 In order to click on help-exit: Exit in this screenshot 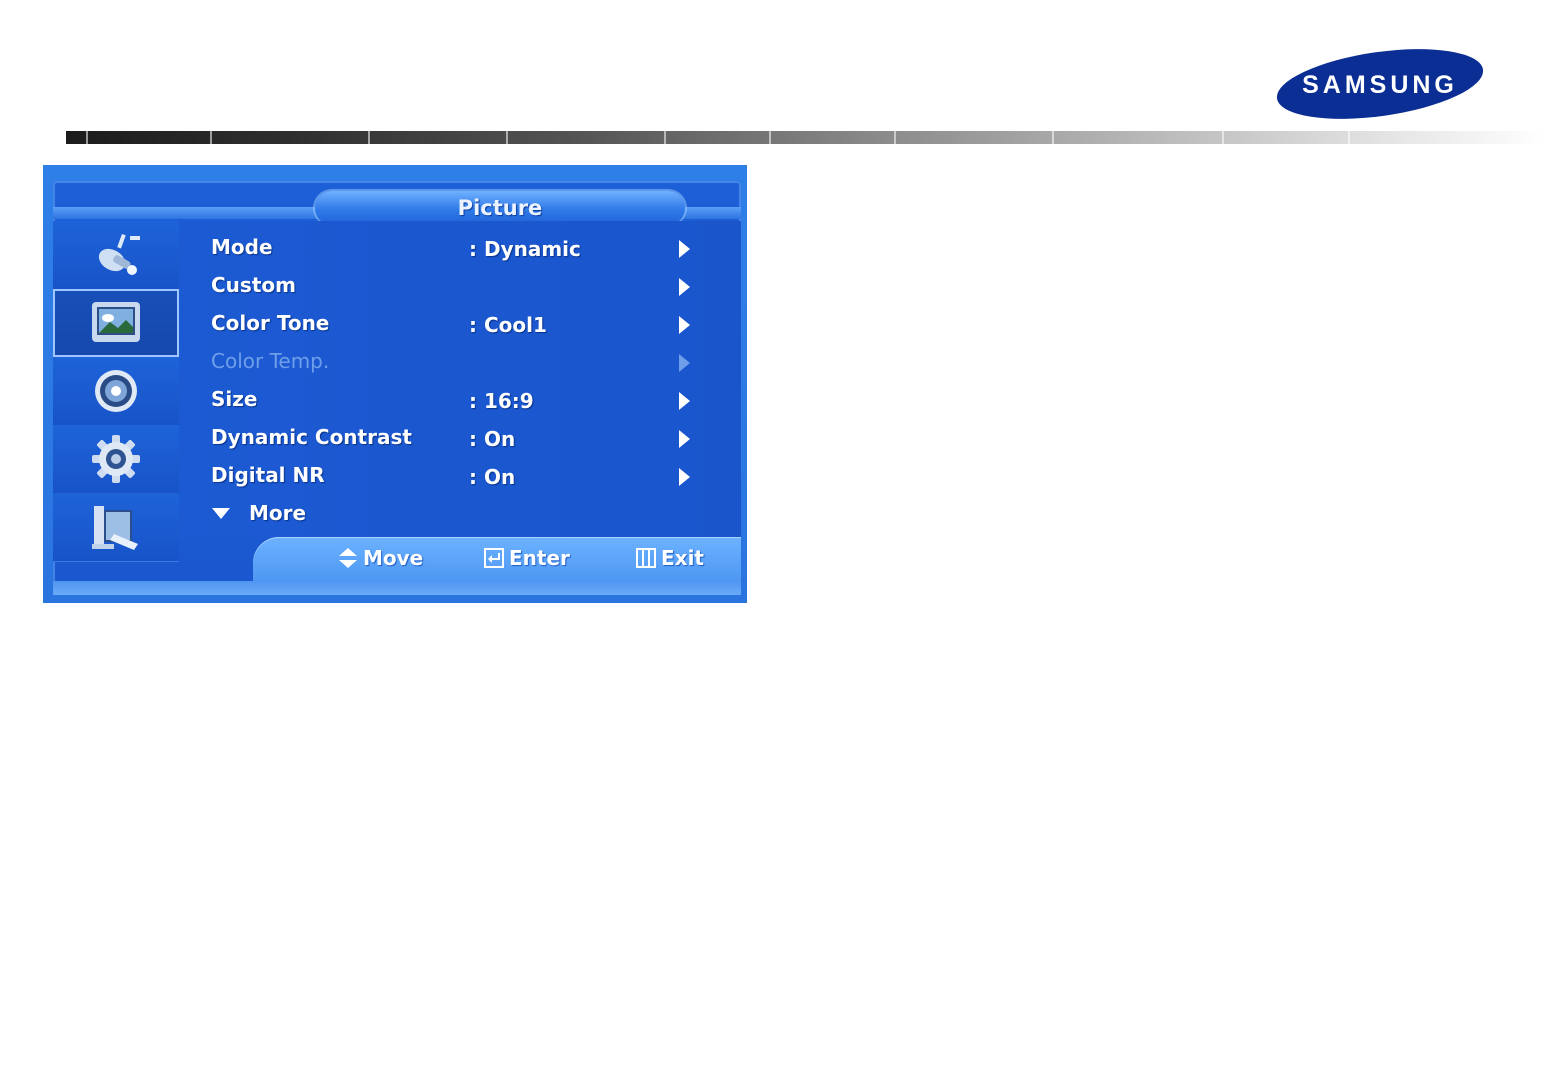, I will do `click(669, 558)`.